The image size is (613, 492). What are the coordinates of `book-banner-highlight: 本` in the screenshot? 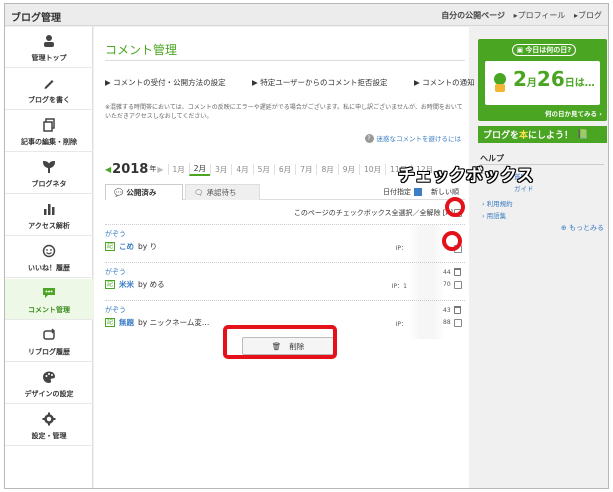 It's located at (524, 136).